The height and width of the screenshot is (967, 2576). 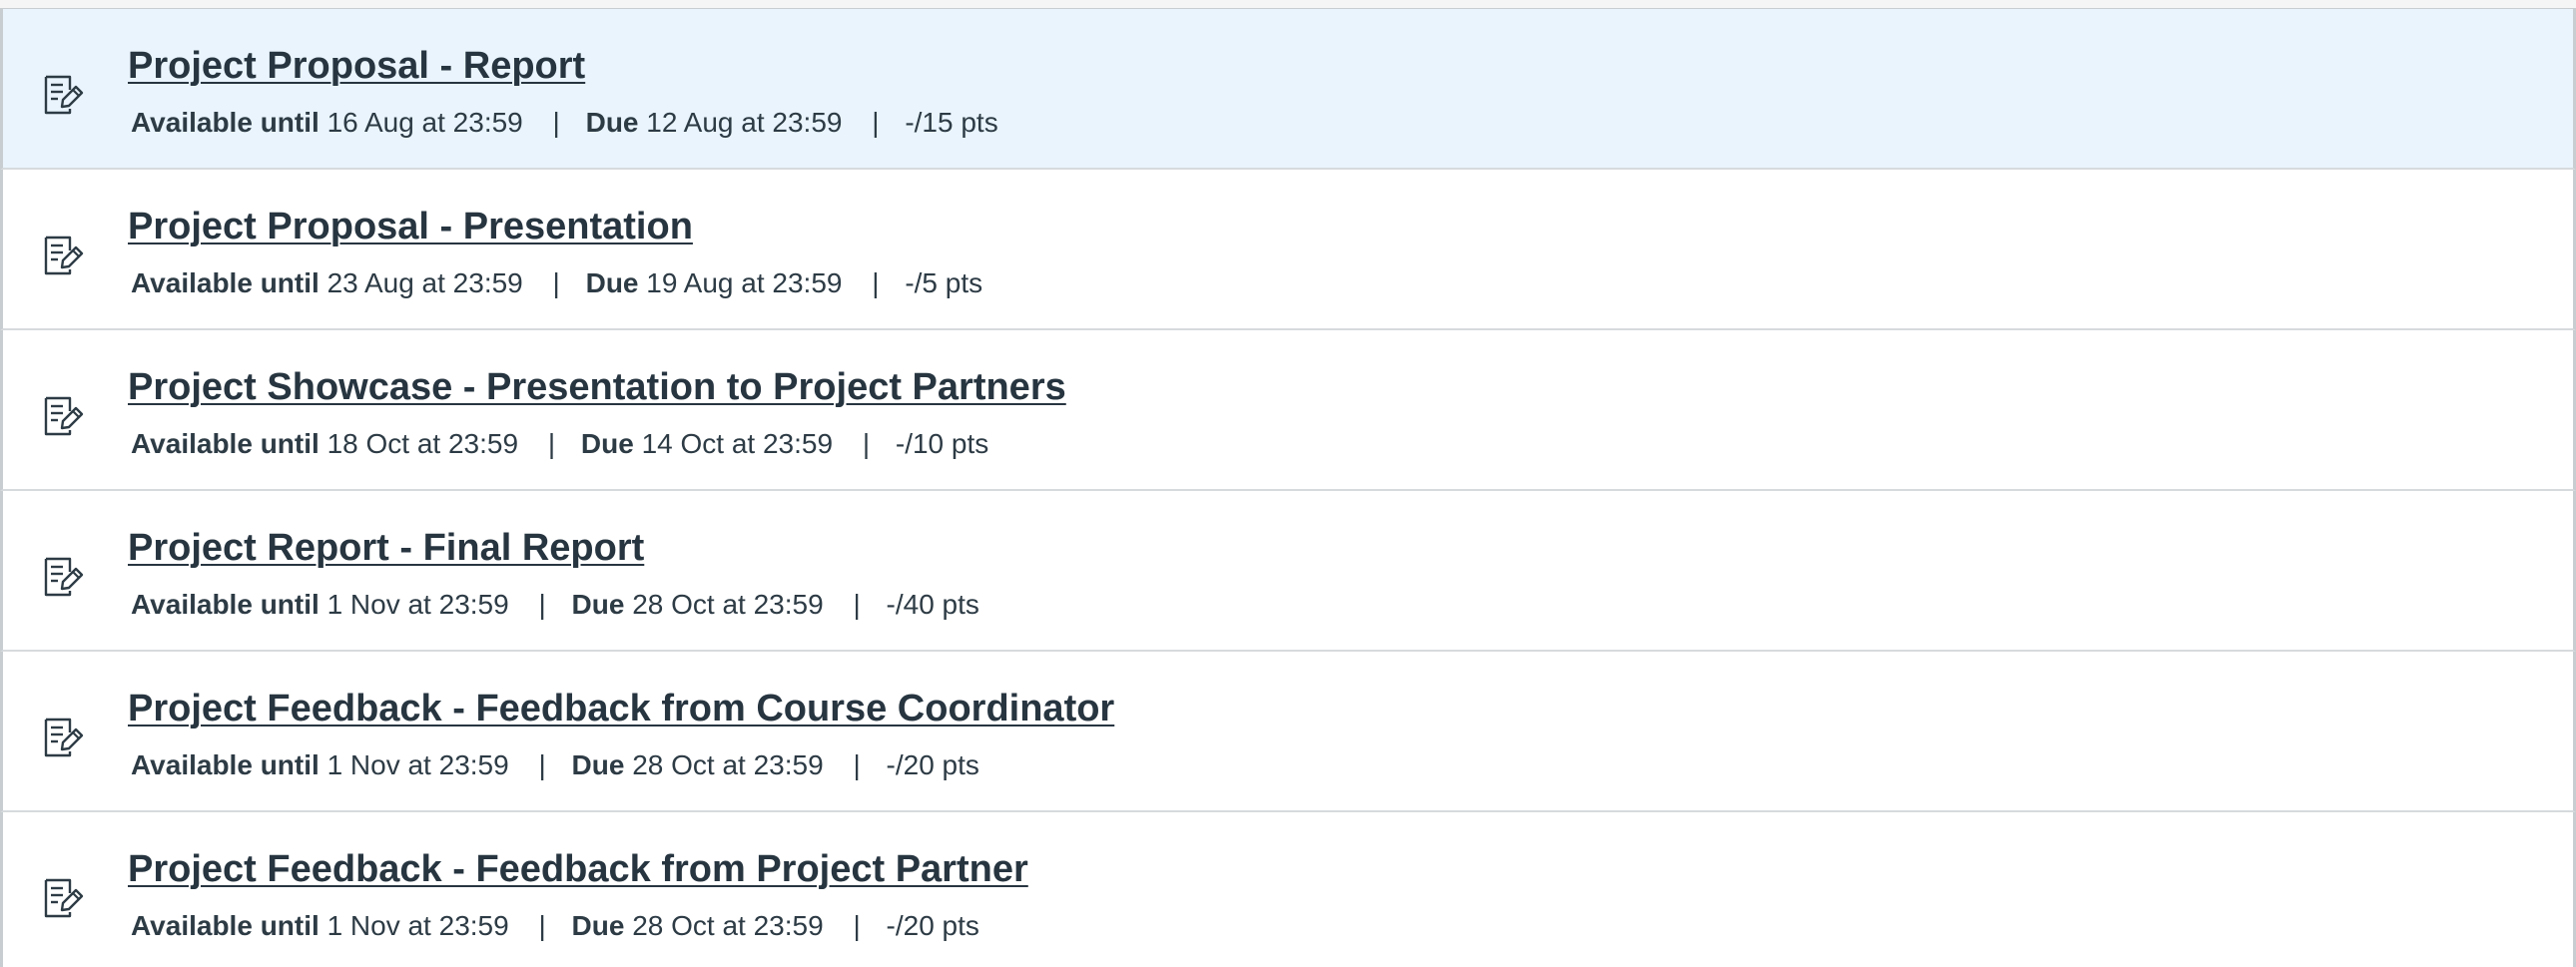 I want to click on due-value: 14 Oct at 23:59, so click(x=738, y=443).